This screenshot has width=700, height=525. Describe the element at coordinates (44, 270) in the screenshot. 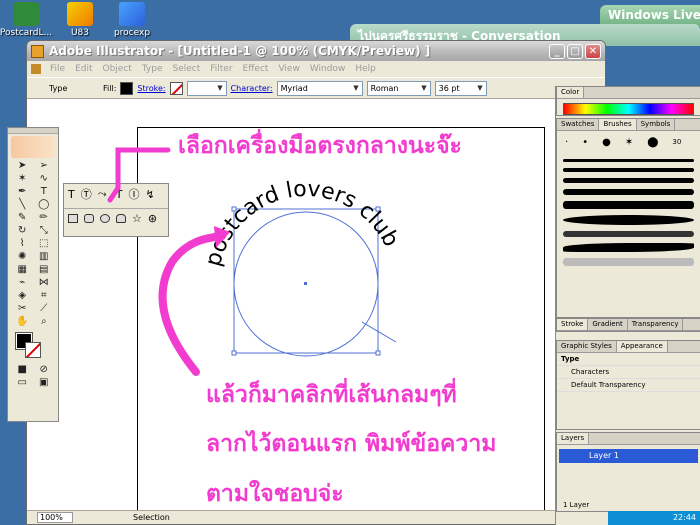

I see `gradient-tool-icon: ▤` at that location.